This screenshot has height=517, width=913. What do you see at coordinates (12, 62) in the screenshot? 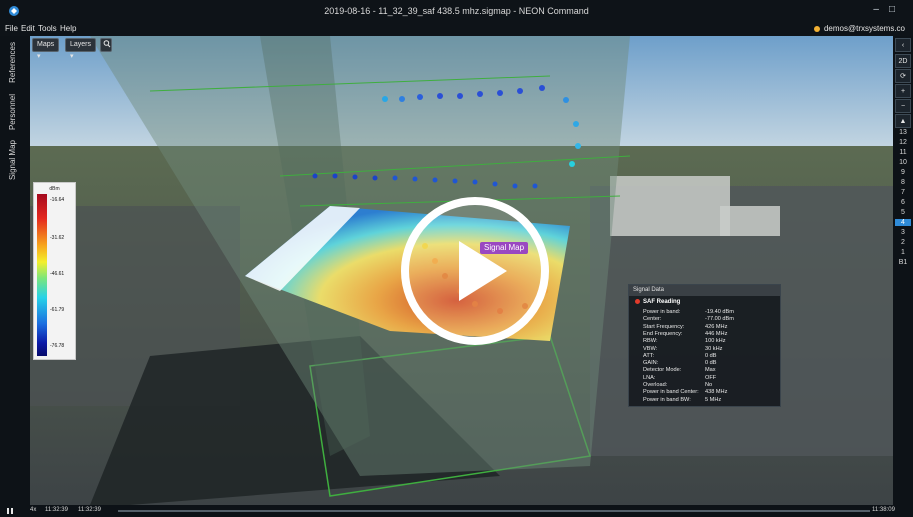
I see `tab-references: References` at bounding box center [12, 62].